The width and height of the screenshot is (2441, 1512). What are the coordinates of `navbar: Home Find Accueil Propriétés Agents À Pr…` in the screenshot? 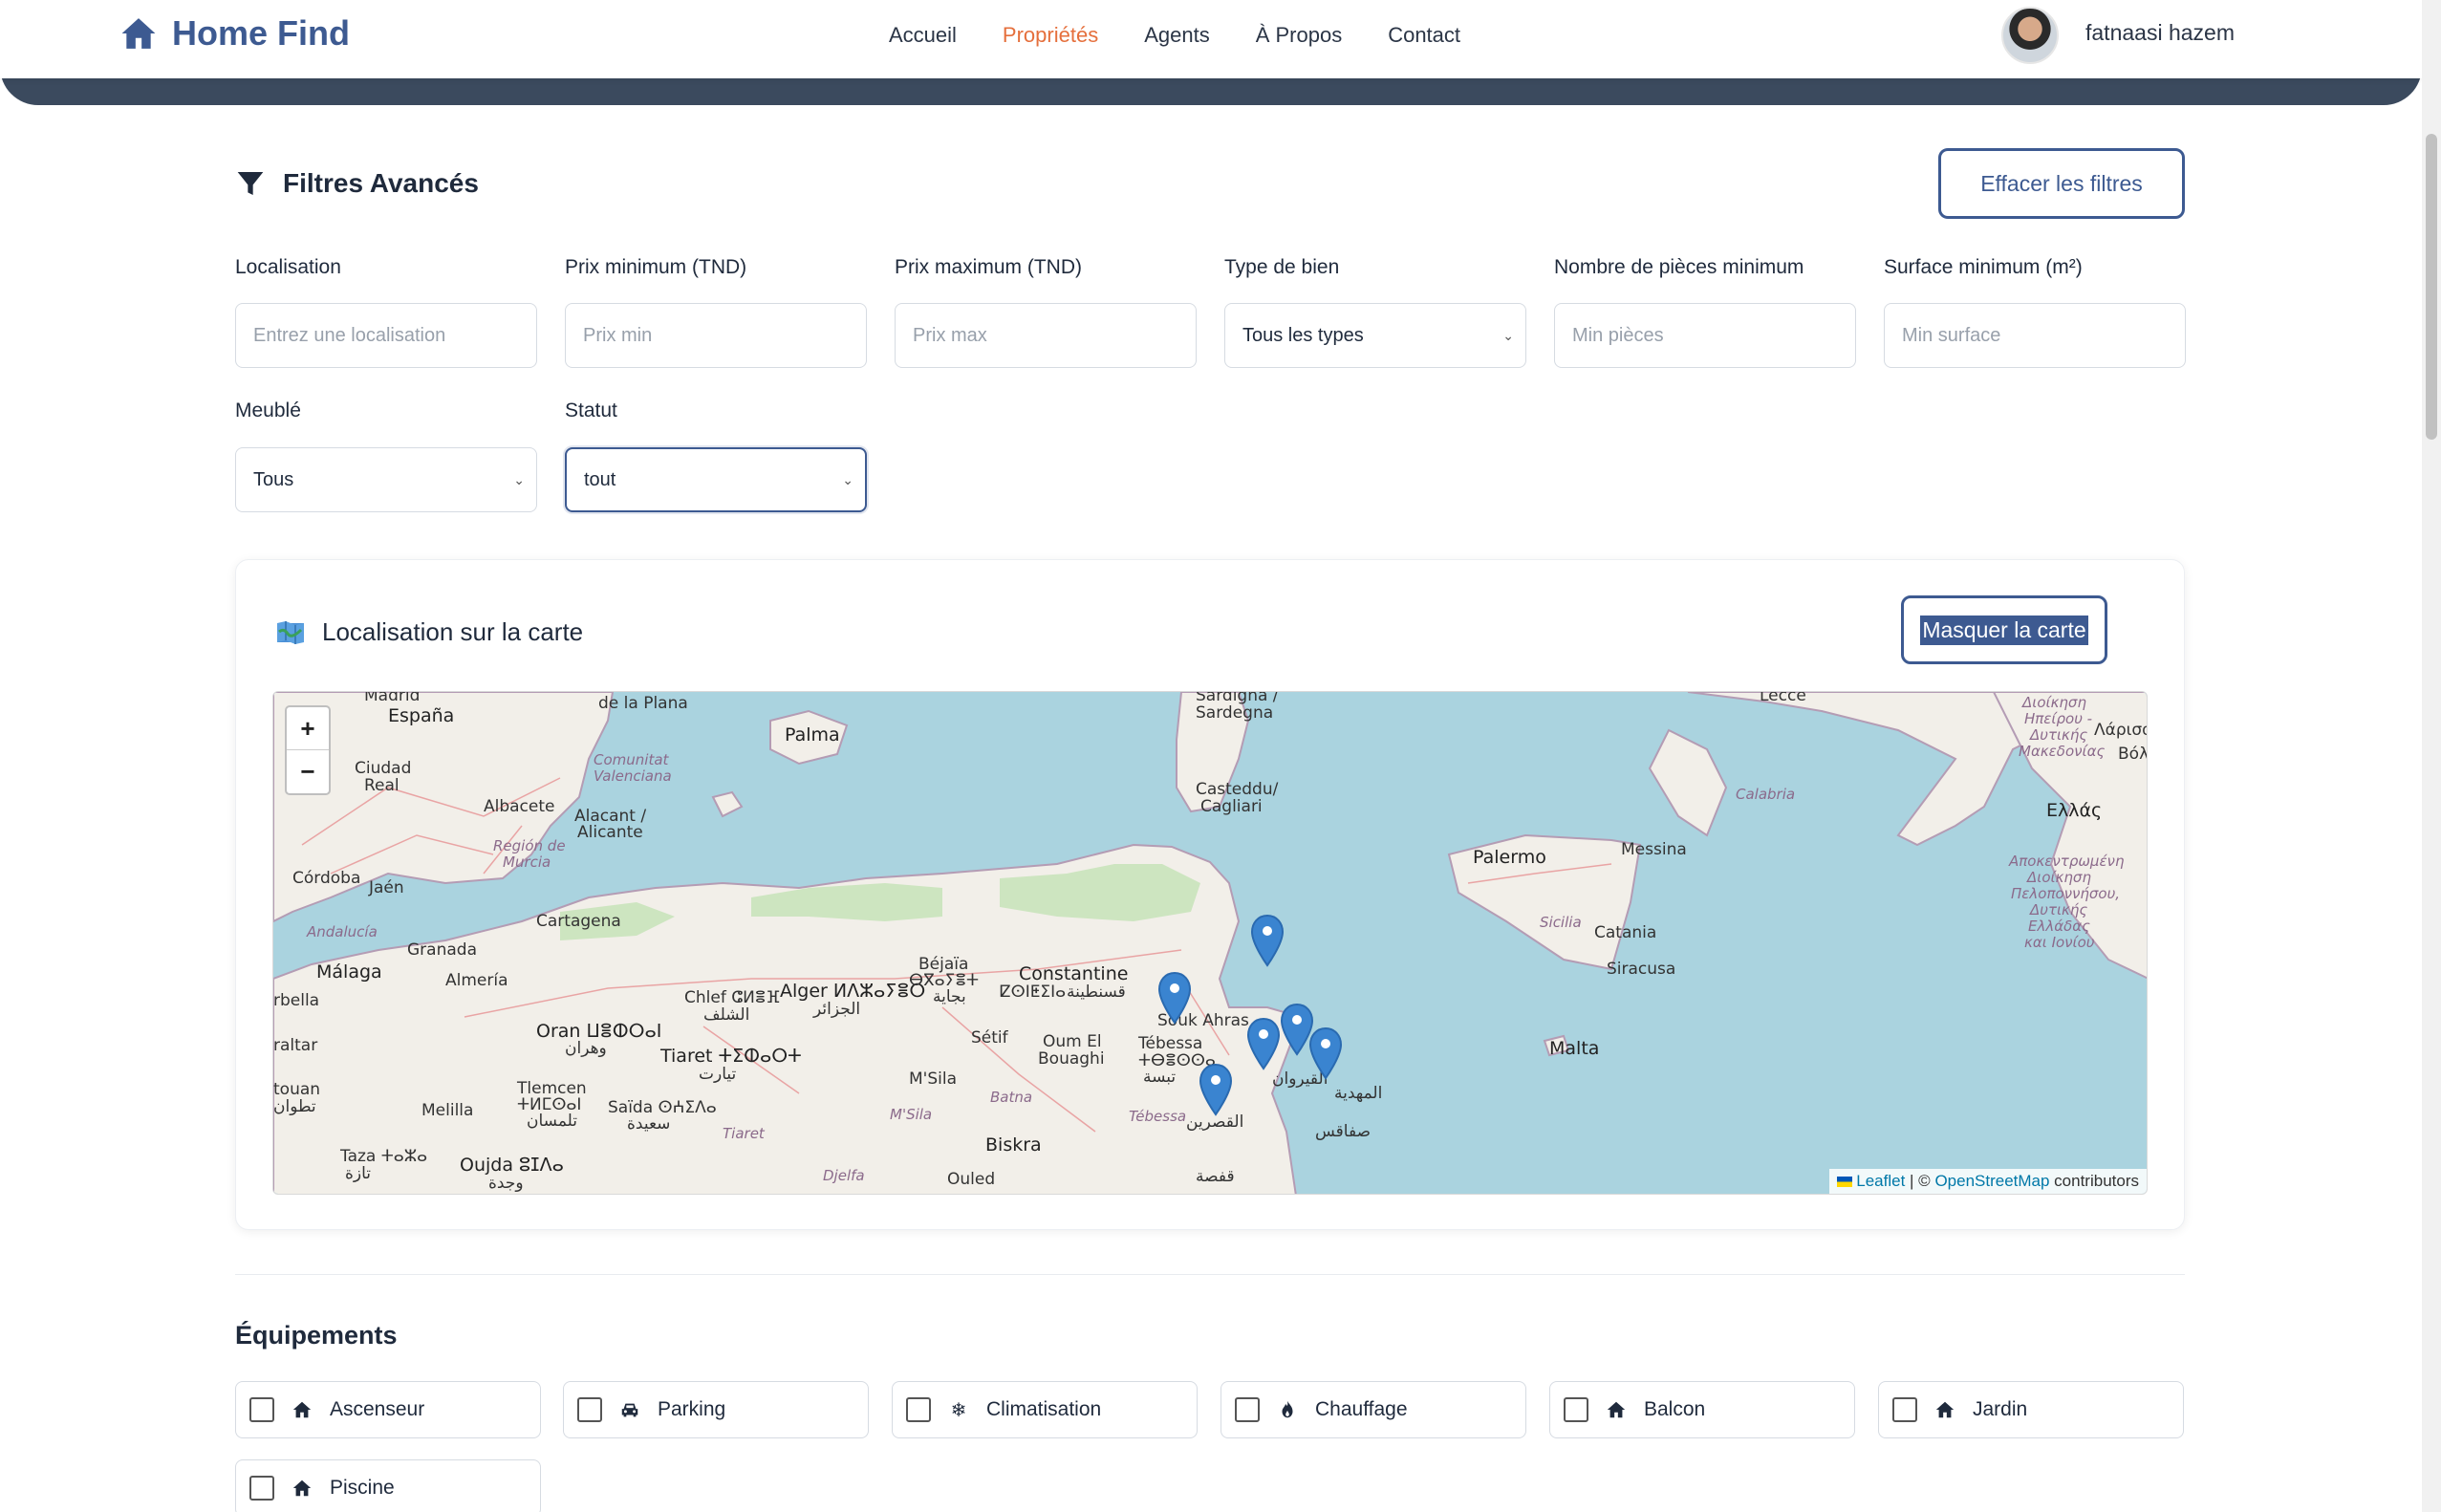 It's located at (1211, 39).